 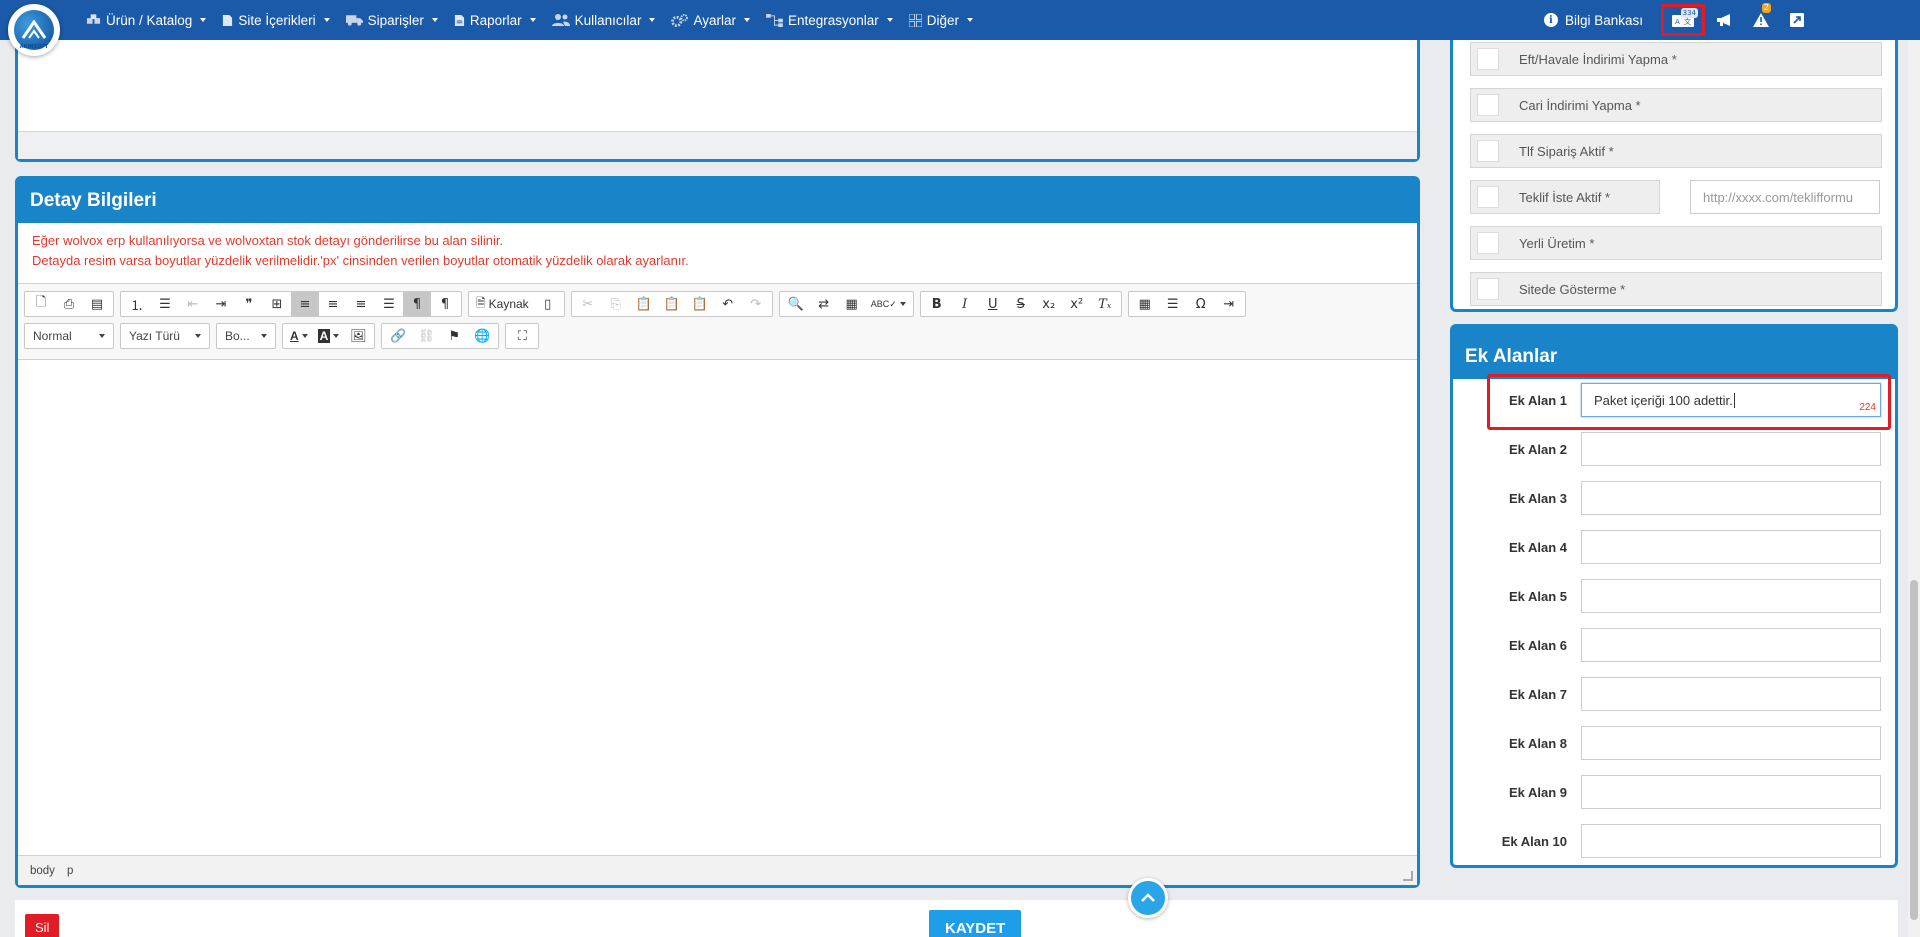 I want to click on alerts-button: 2, so click(x=1761, y=20).